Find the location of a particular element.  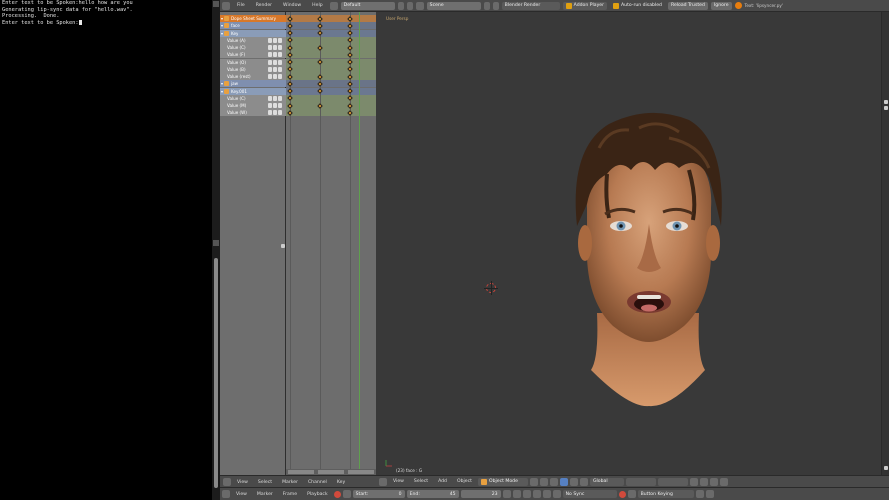

channel-row: Value (F) is located at coordinates (253, 55).